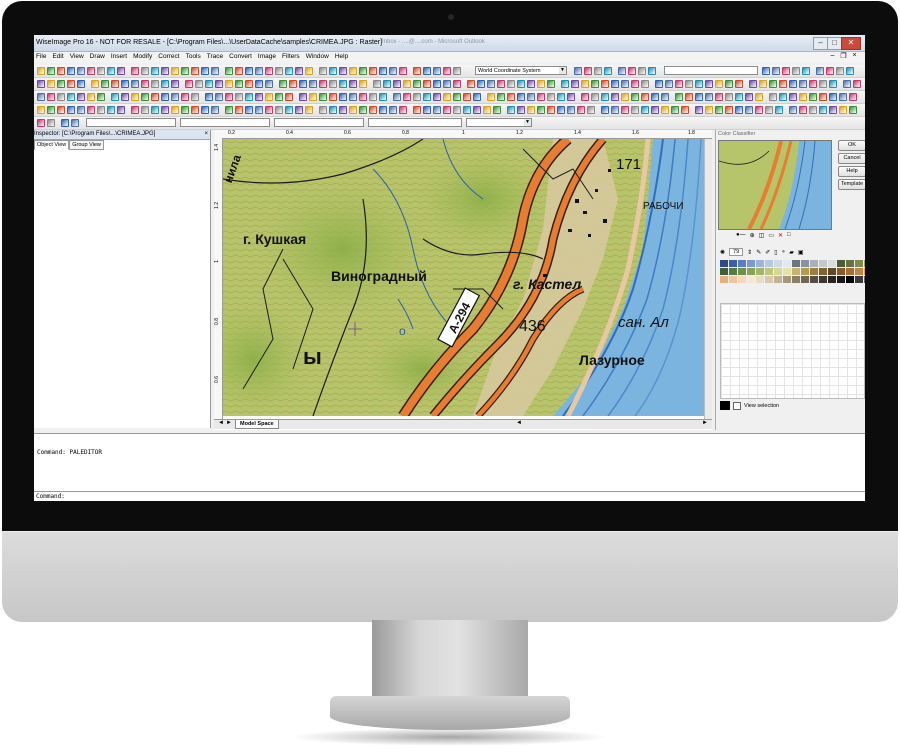 Image resolution: width=900 pixels, height=753 pixels. What do you see at coordinates (741, 235) in the screenshot?
I see `zoom-slider-icon: ●—` at bounding box center [741, 235].